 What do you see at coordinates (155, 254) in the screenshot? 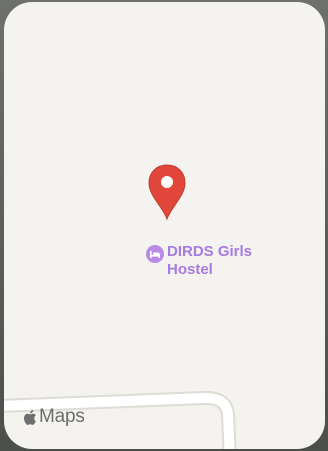
I see `bed-icon` at bounding box center [155, 254].